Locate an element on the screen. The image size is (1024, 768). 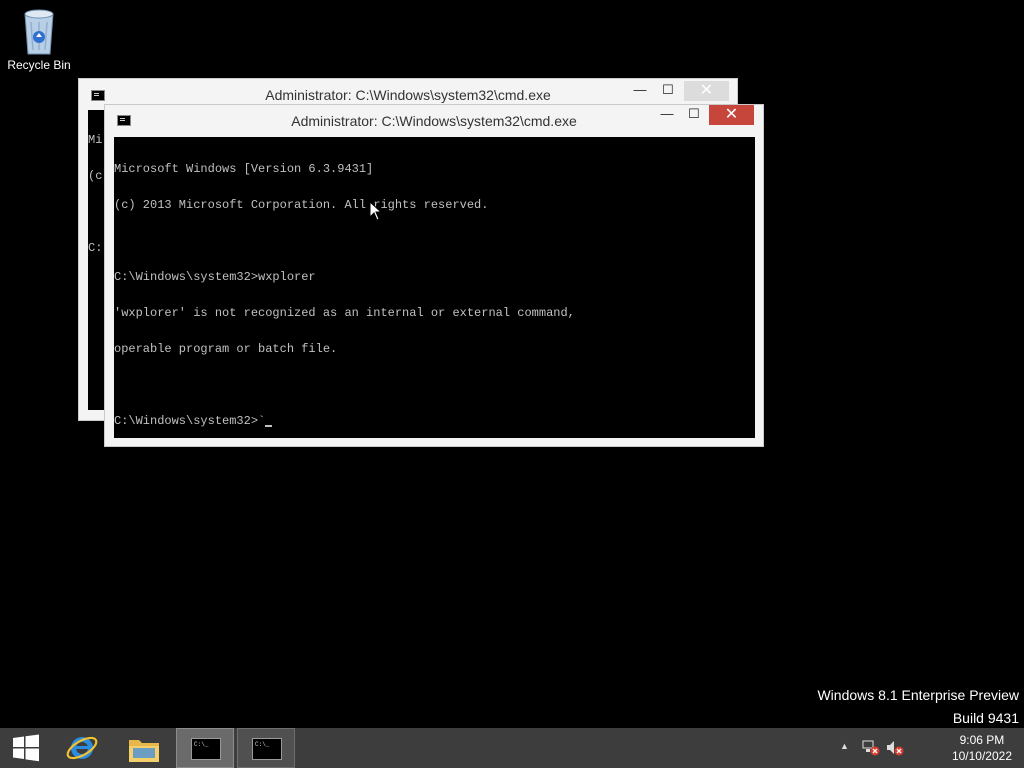
taskbar-cmd-2: C:\_ is located at coordinates (266, 748).